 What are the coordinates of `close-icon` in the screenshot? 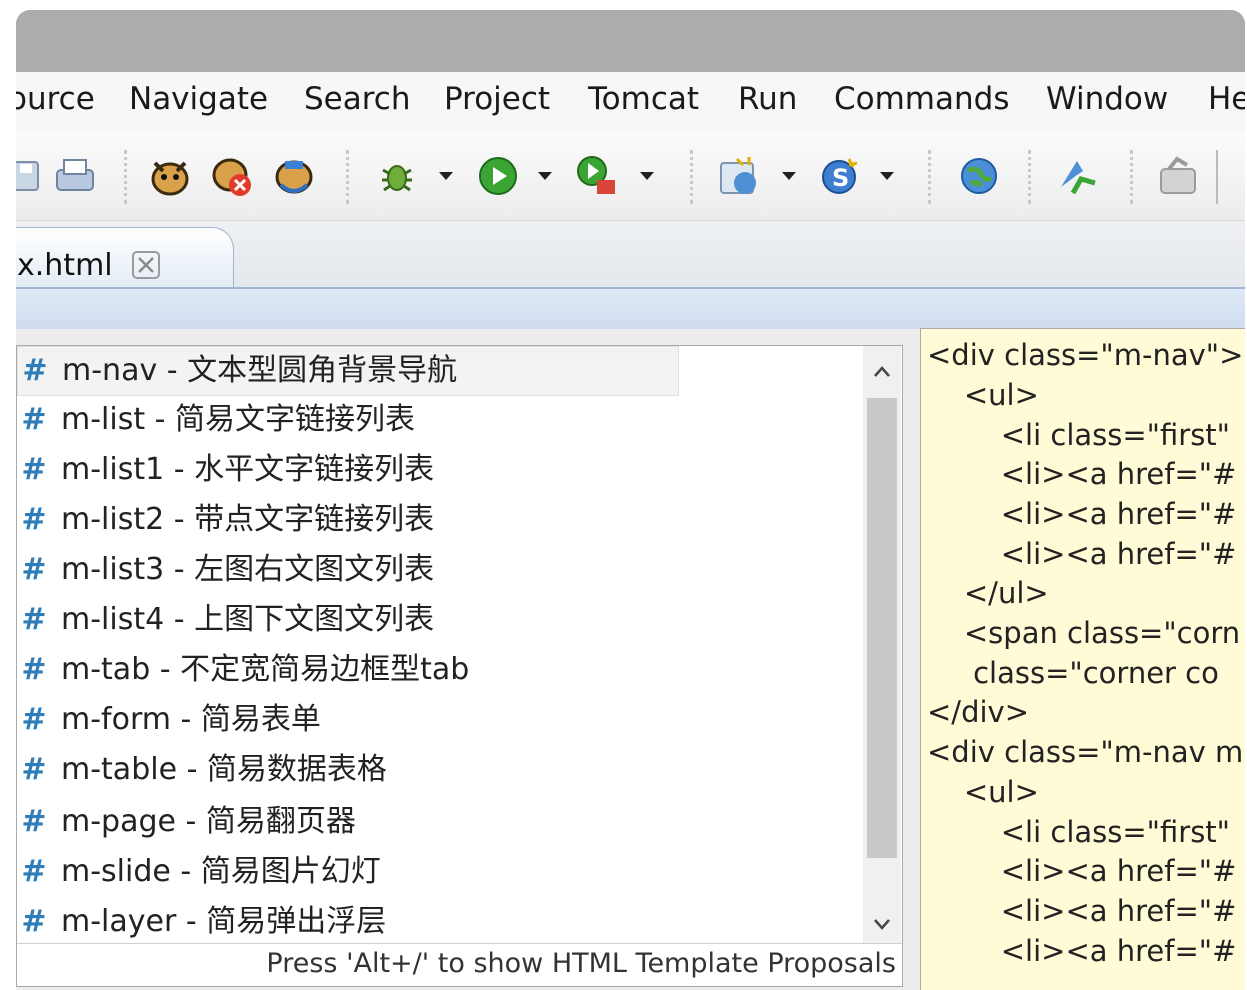 It's located at (146, 265).